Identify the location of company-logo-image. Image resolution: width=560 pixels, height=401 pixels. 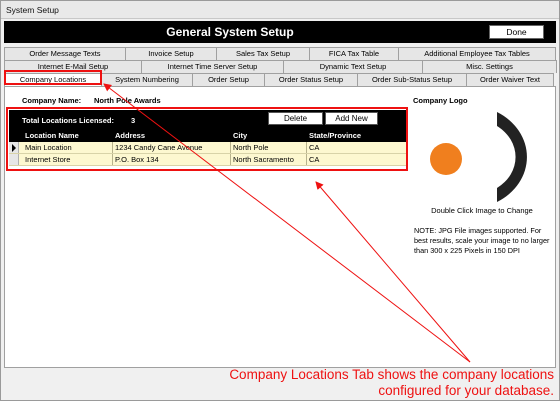
(481, 155).